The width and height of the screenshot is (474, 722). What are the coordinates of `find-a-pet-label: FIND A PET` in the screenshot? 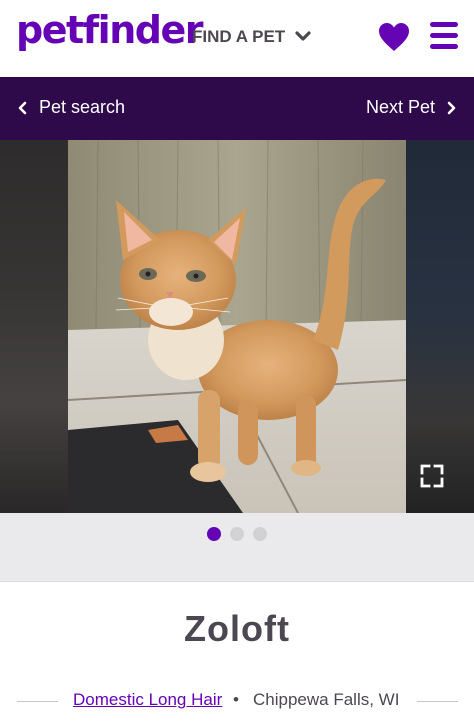 It's located at (239, 36).